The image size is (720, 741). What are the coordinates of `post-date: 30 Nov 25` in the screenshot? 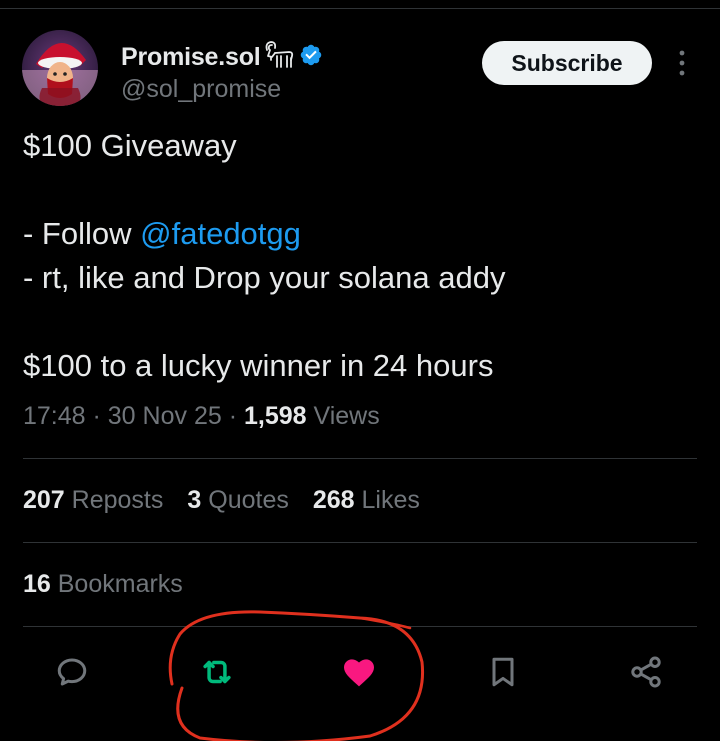 It's located at (165, 416).